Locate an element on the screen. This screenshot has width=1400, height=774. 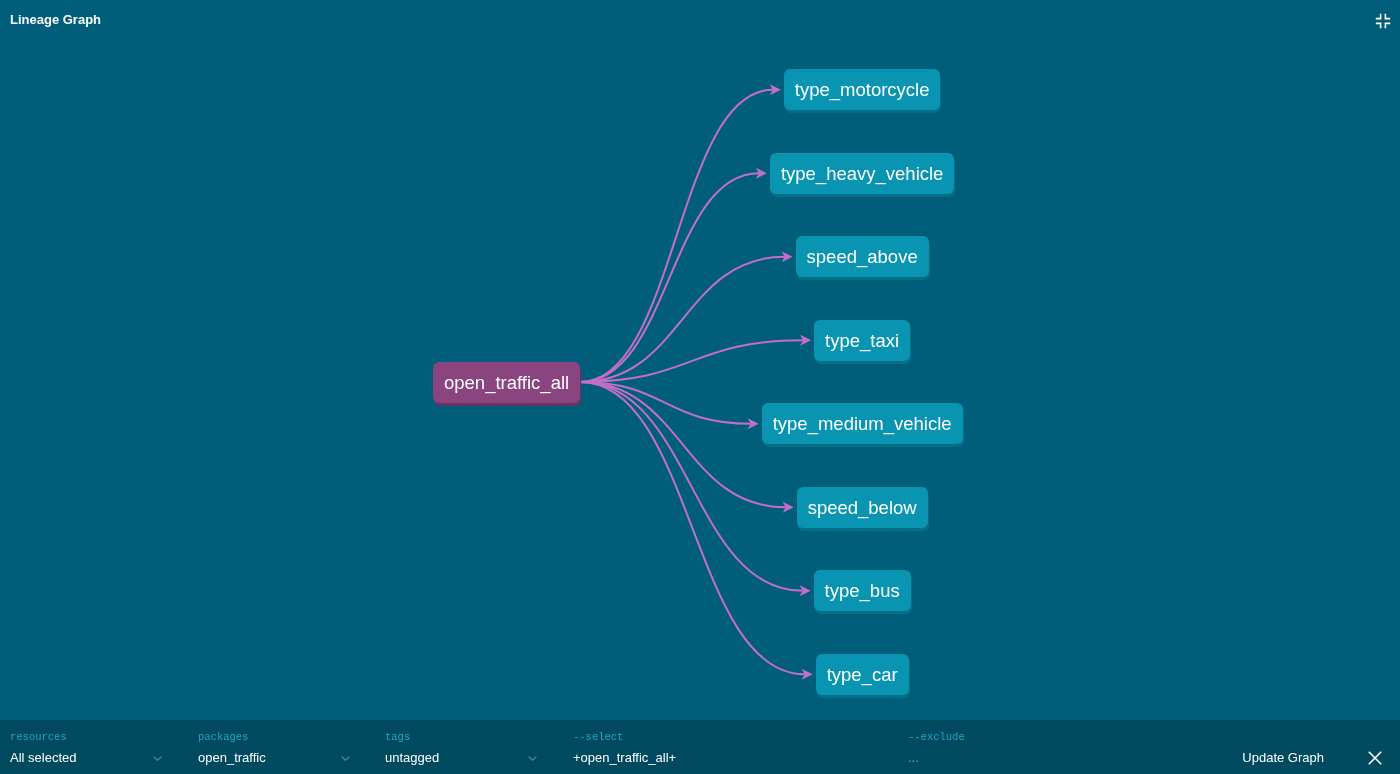
graph-node: speed_below is located at coordinates (862, 507).